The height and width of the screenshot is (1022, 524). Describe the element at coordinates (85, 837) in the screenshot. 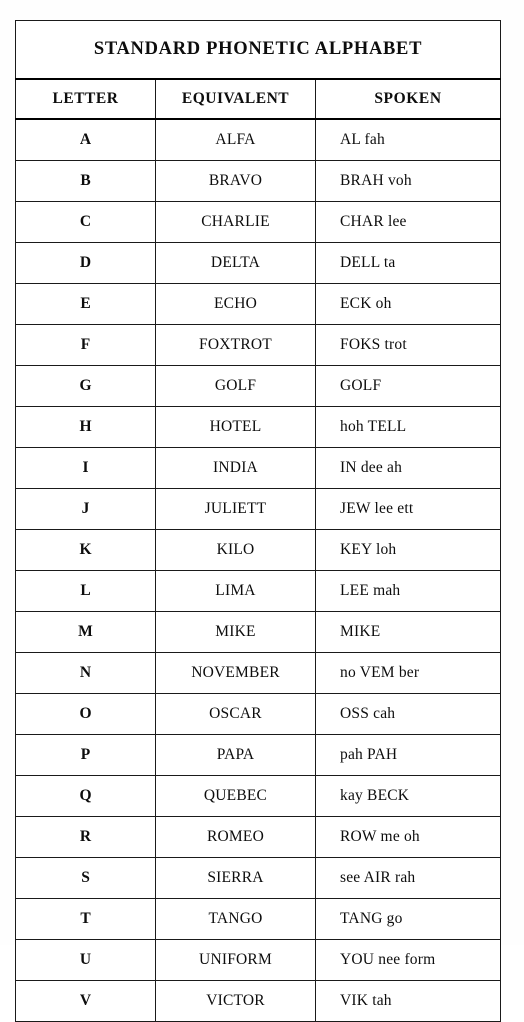

I see `row-letter: R` at that location.